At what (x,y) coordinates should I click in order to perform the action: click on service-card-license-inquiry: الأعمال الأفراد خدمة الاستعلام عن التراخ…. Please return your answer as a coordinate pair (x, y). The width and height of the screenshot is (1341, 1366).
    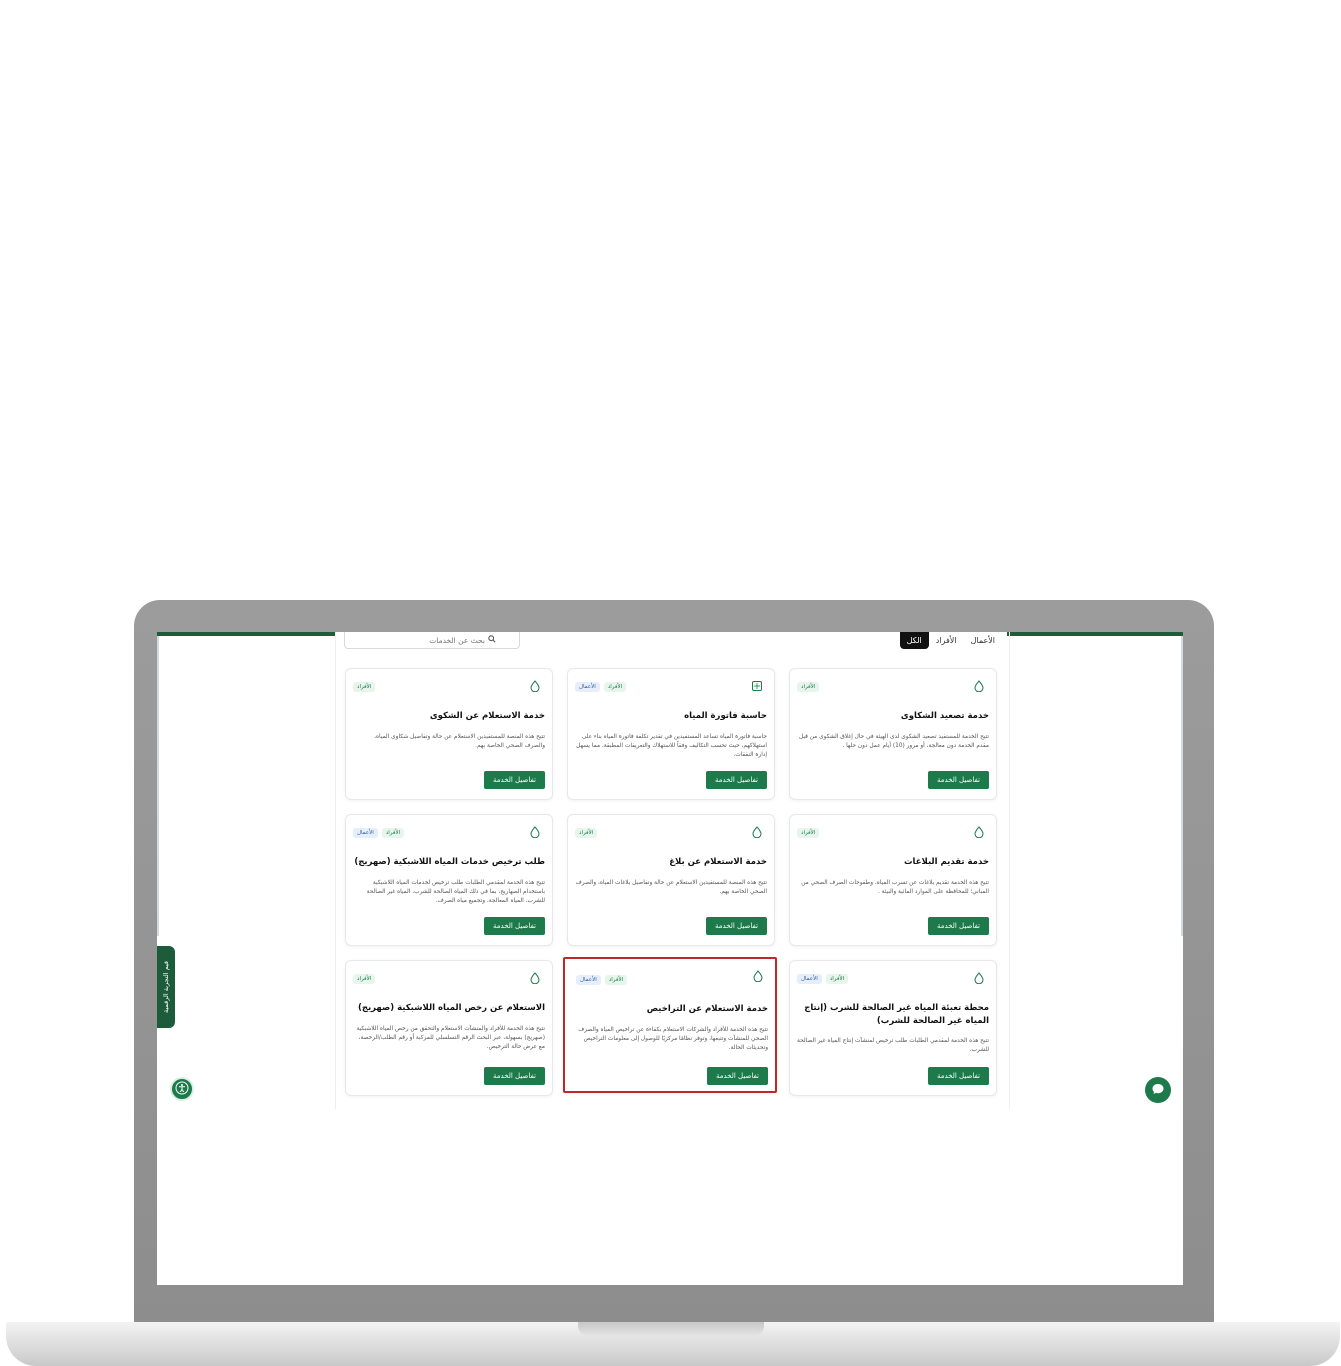
    Looking at the image, I should click on (670, 1025).